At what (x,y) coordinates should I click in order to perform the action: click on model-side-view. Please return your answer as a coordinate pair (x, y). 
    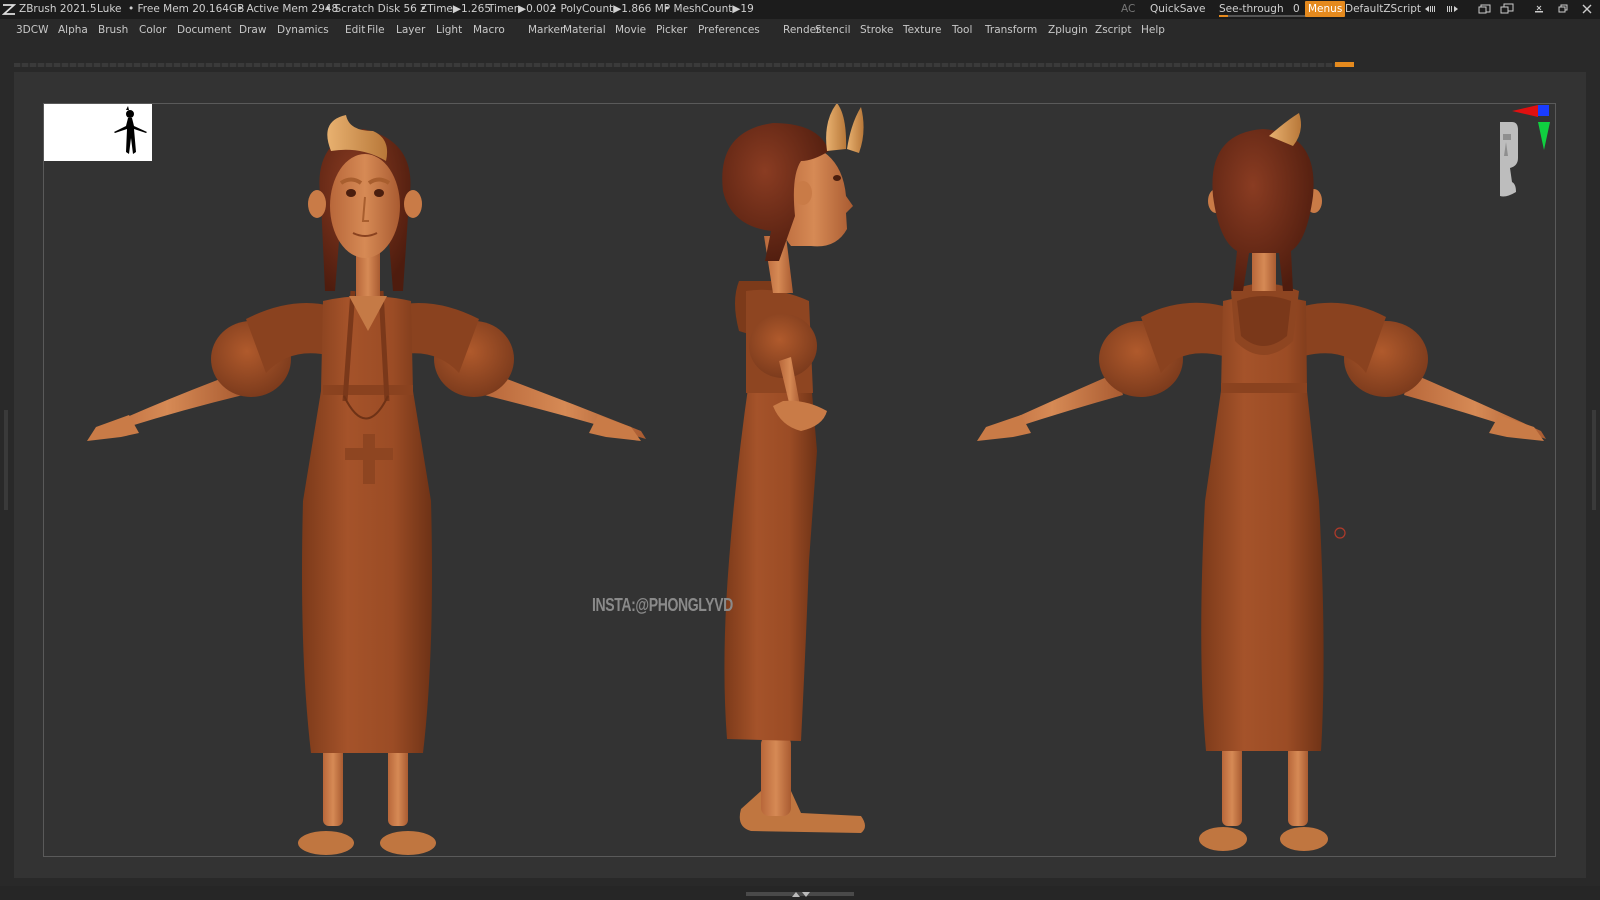
    Looking at the image, I should click on (793, 468).